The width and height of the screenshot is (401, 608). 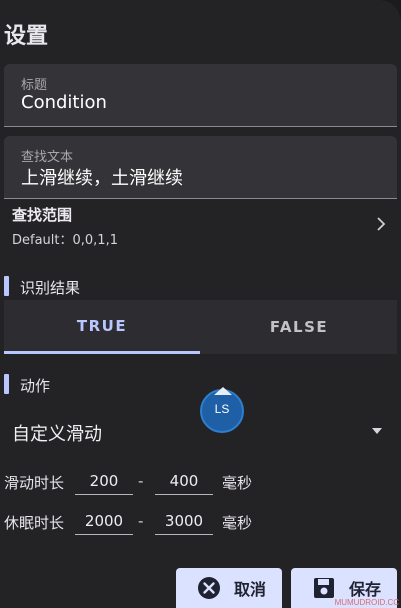 I want to click on watermark: MUMUDROID.CC, so click(x=366, y=602).